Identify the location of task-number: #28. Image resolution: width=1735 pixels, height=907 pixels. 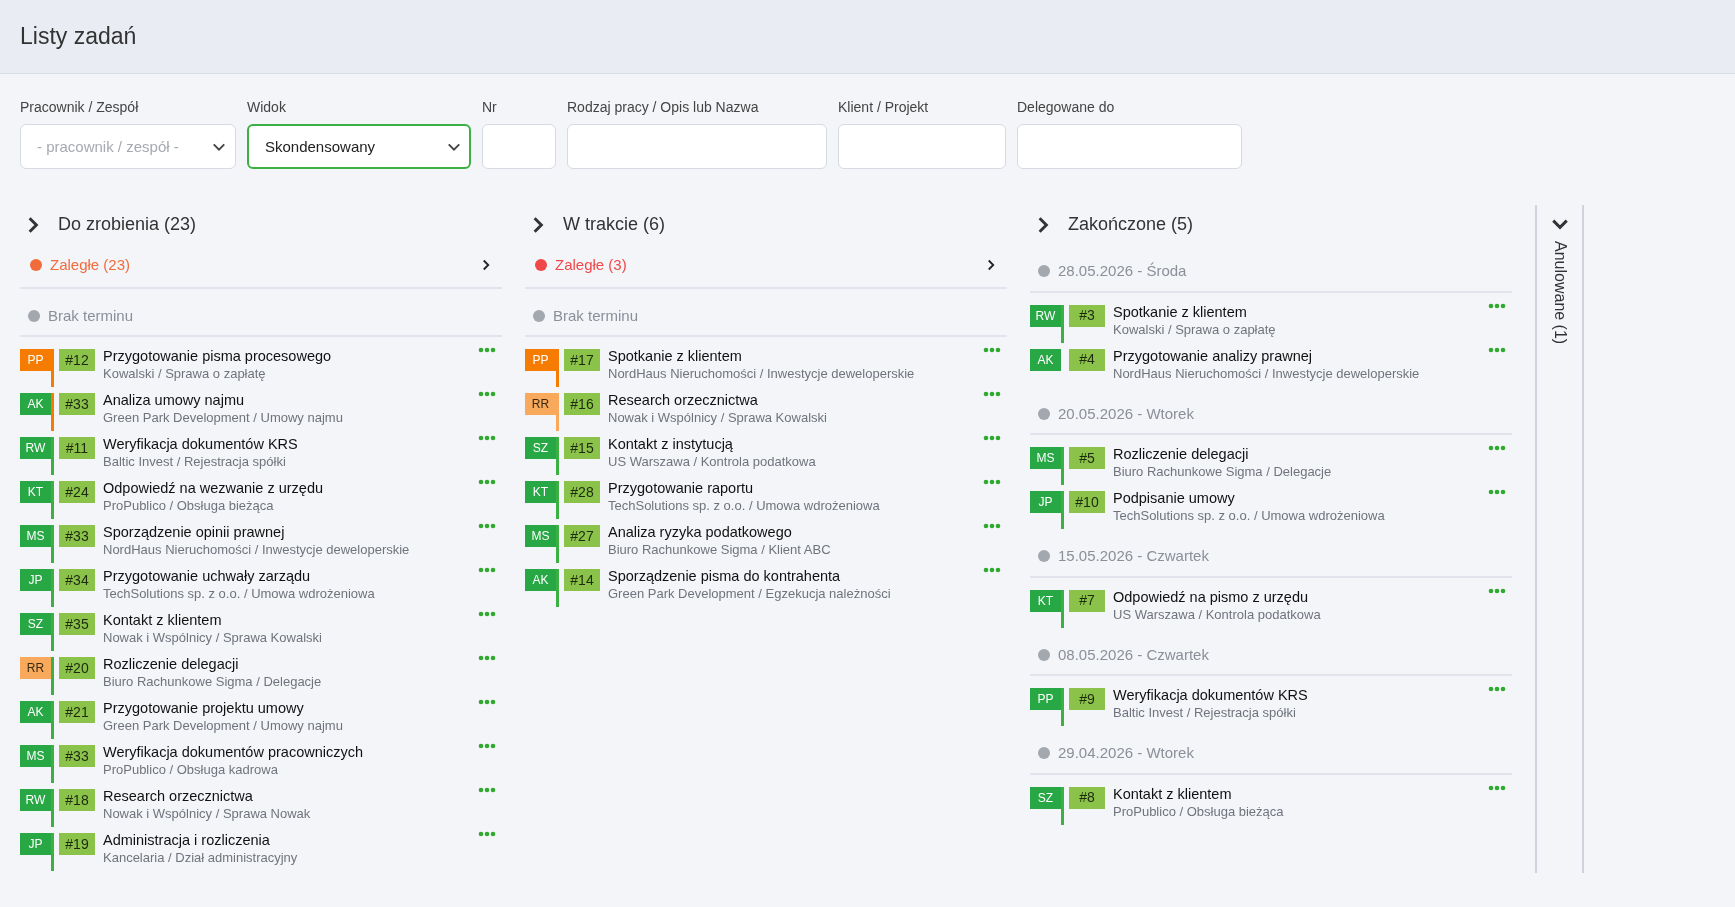
(582, 492).